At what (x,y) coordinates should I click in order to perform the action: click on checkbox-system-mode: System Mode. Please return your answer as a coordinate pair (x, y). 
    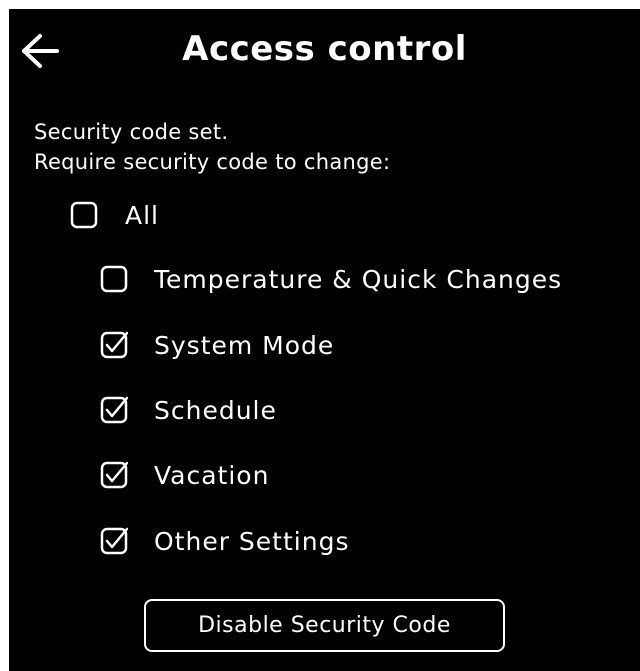
    Looking at the image, I should click on (217, 345).